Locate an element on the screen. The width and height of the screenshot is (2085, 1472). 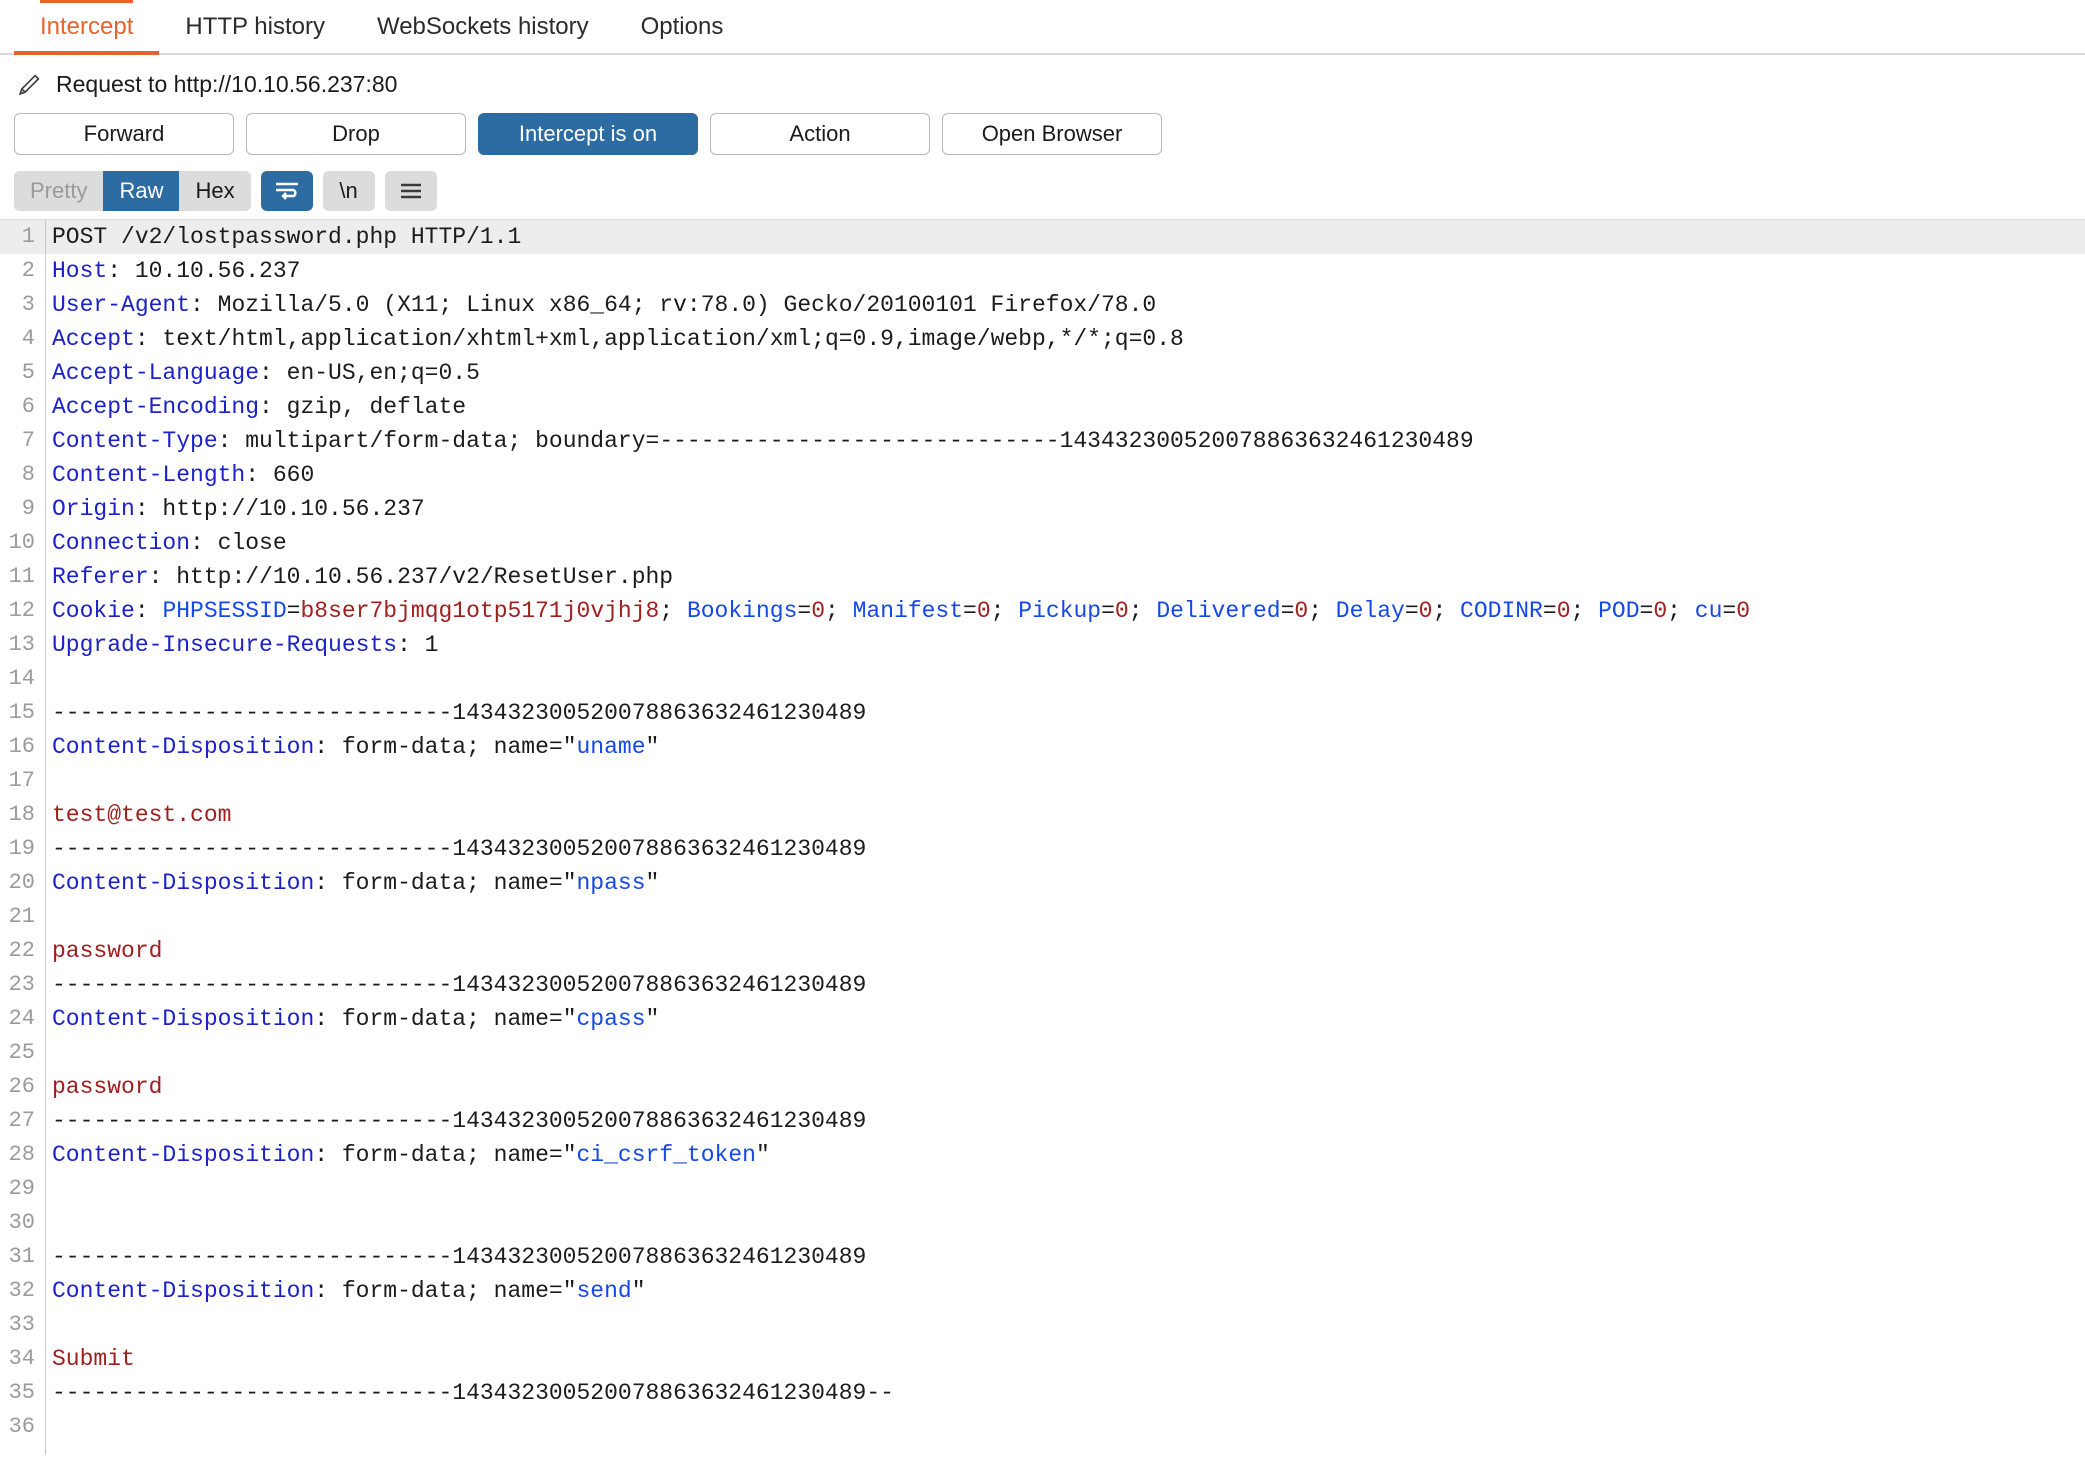
line-number: 21 is located at coordinates (21, 916).